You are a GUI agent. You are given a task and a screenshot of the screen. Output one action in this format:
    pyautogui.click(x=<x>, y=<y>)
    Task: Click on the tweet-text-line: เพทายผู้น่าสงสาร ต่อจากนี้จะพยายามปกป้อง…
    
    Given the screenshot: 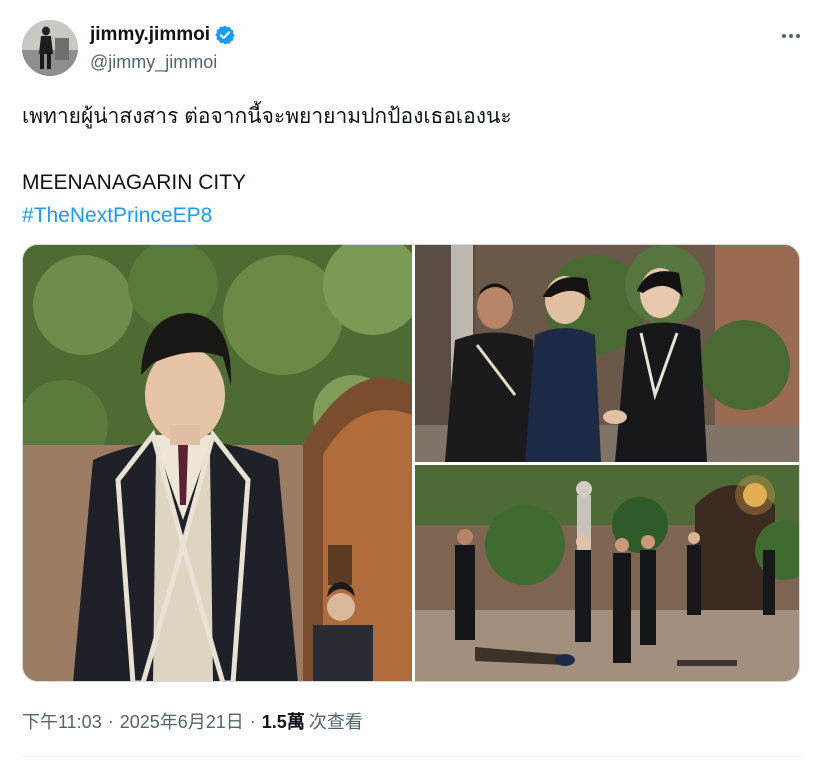 What is the action you would take?
    pyautogui.click(x=267, y=116)
    